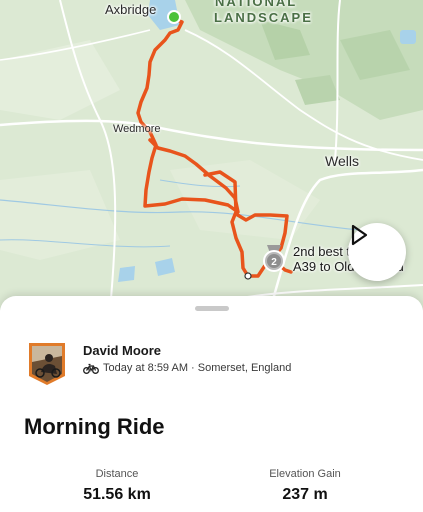 This screenshot has height=512, width=423. I want to click on segment-medal-icon: 2, so click(274, 258).